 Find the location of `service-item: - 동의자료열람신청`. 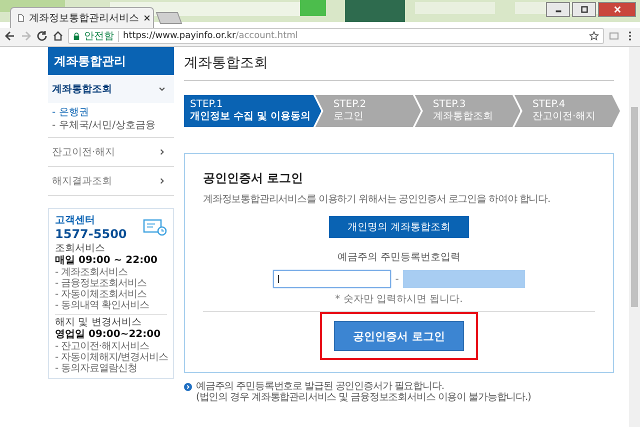

service-item: - 동의자료열람신청 is located at coordinates (96, 368).